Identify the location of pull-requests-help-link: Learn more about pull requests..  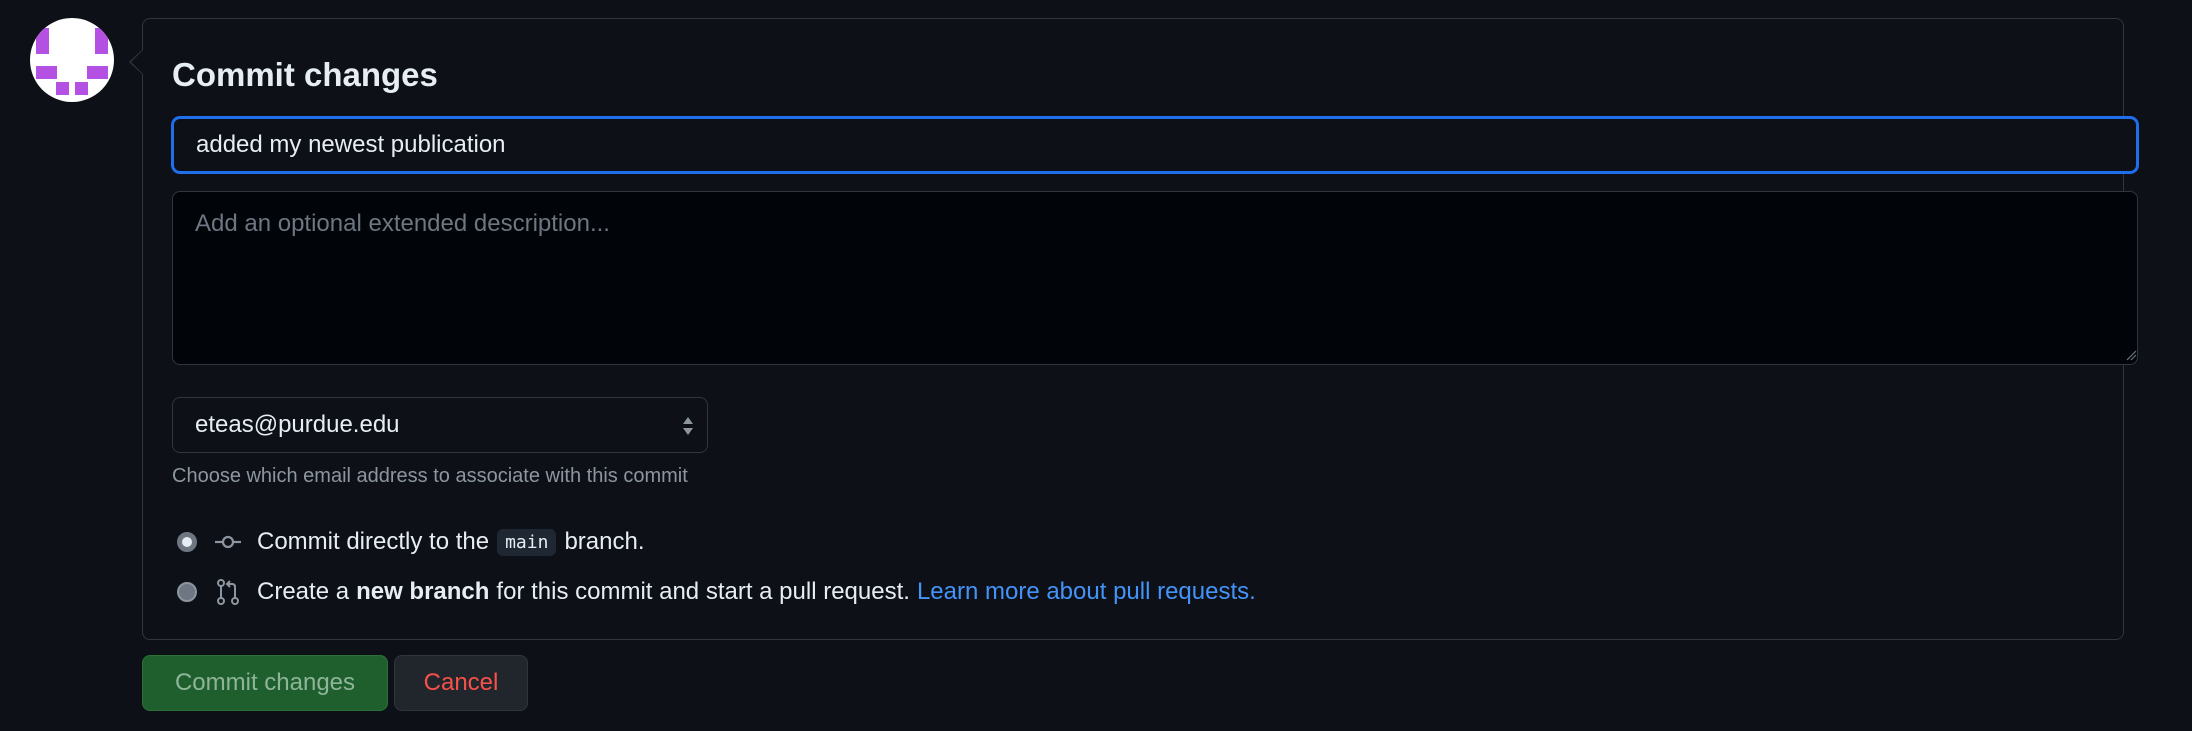
(1086, 592).